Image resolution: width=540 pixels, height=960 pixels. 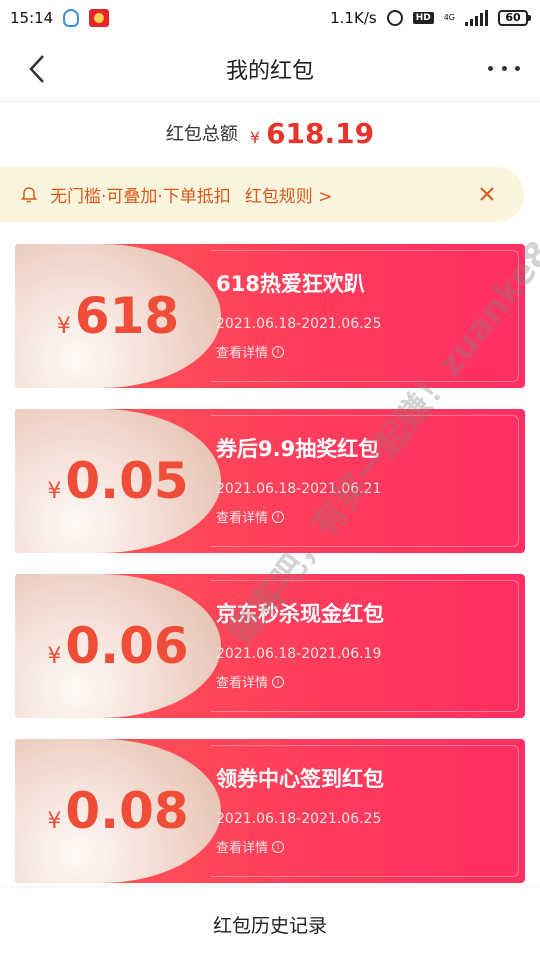 What do you see at coordinates (476, 18) in the screenshot?
I see `signal-icon` at bounding box center [476, 18].